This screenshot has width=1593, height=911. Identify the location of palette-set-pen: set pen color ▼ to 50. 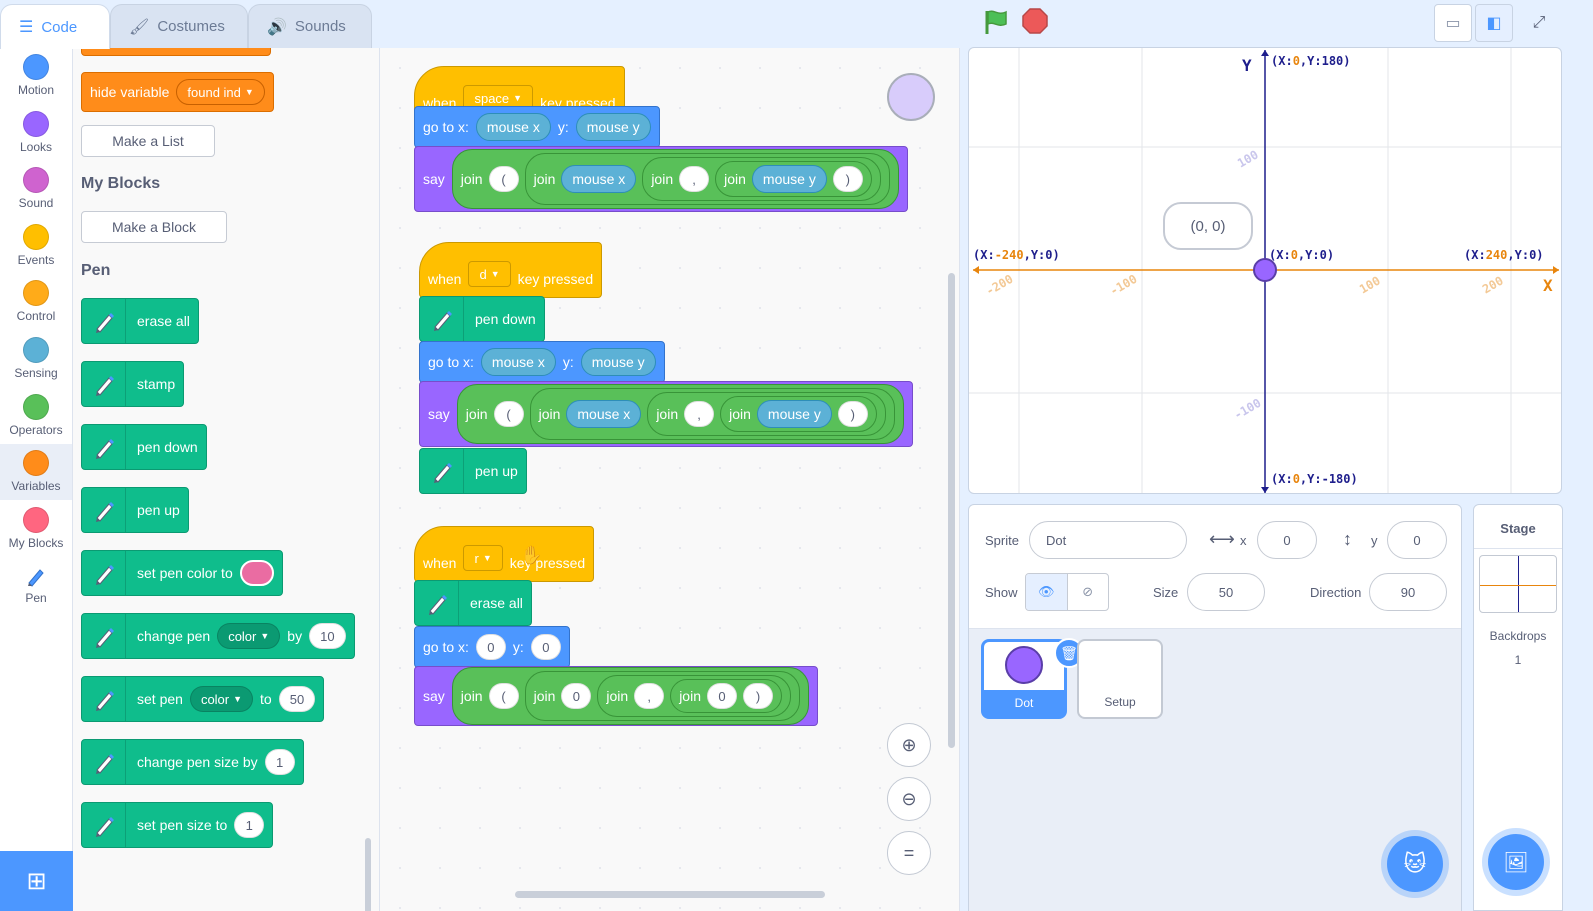
(203, 699).